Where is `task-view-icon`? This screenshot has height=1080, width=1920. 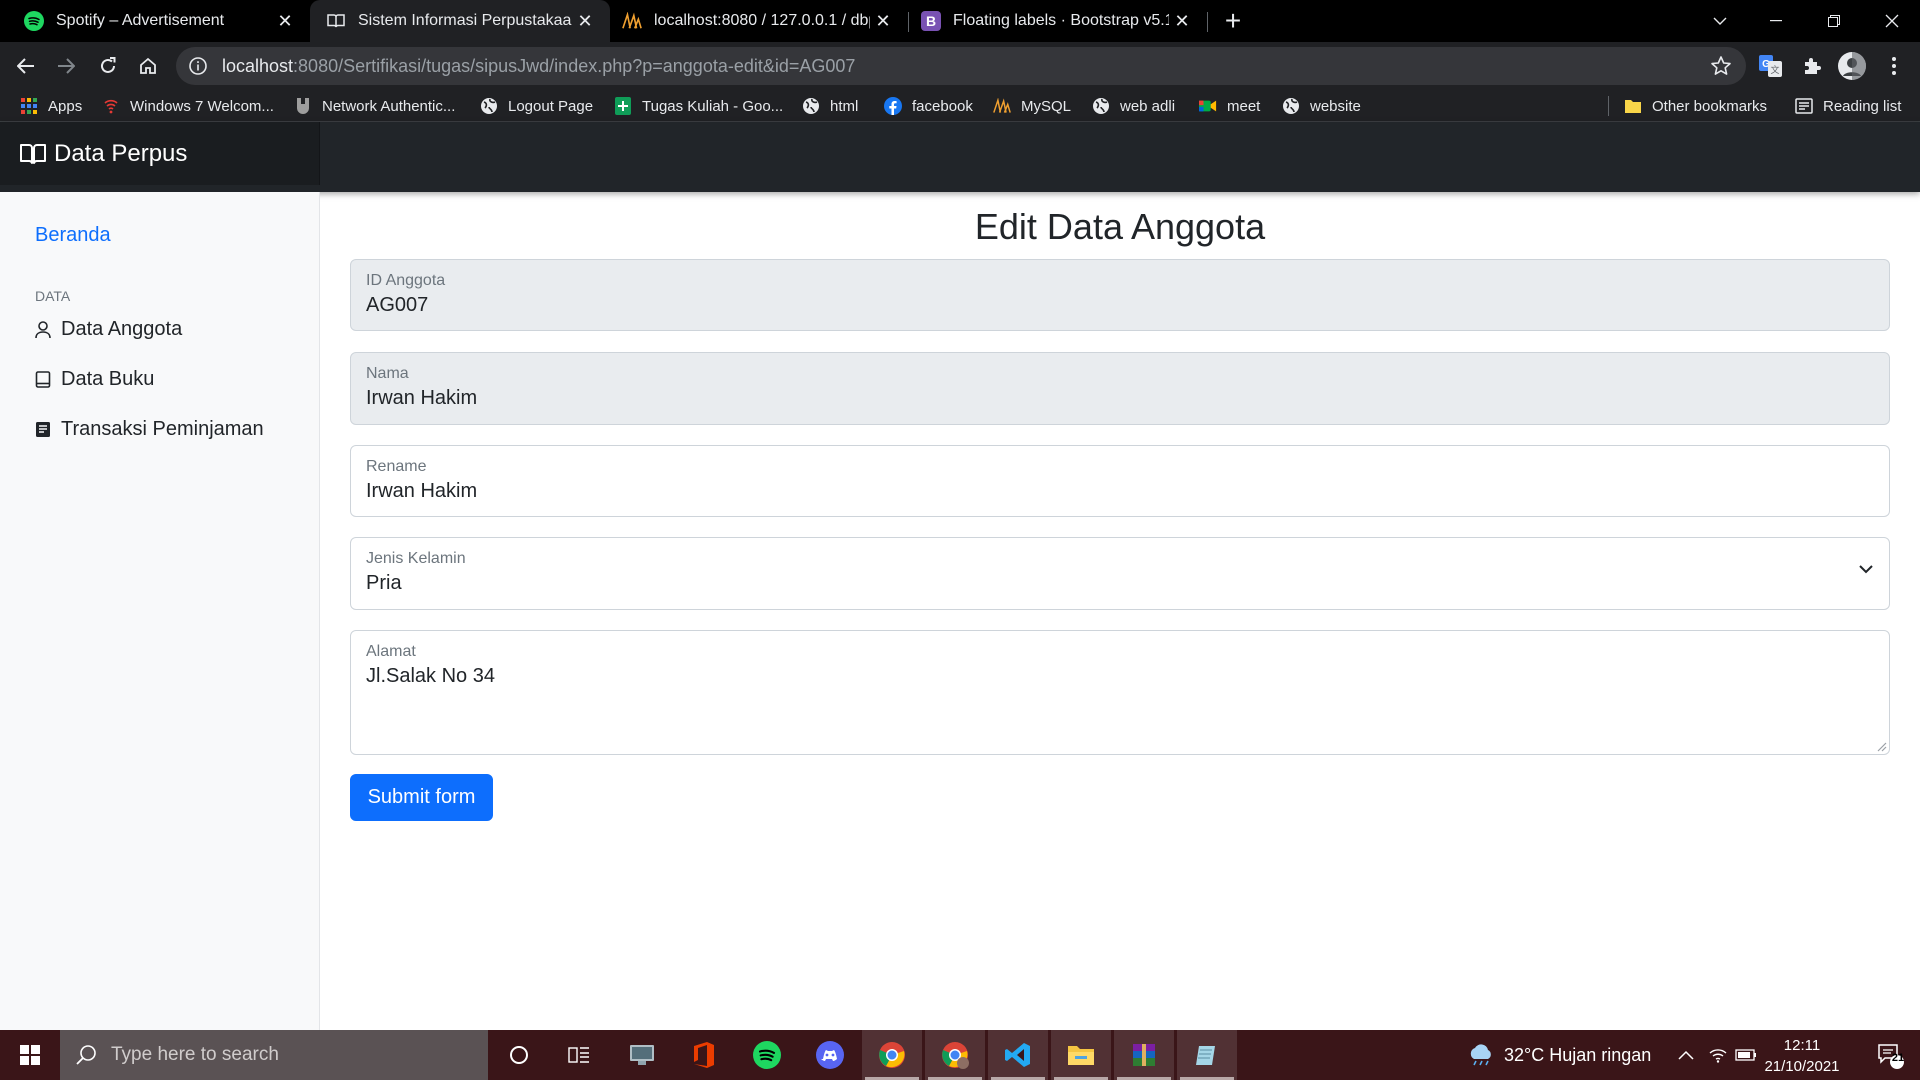
task-view-icon is located at coordinates (578, 1055).